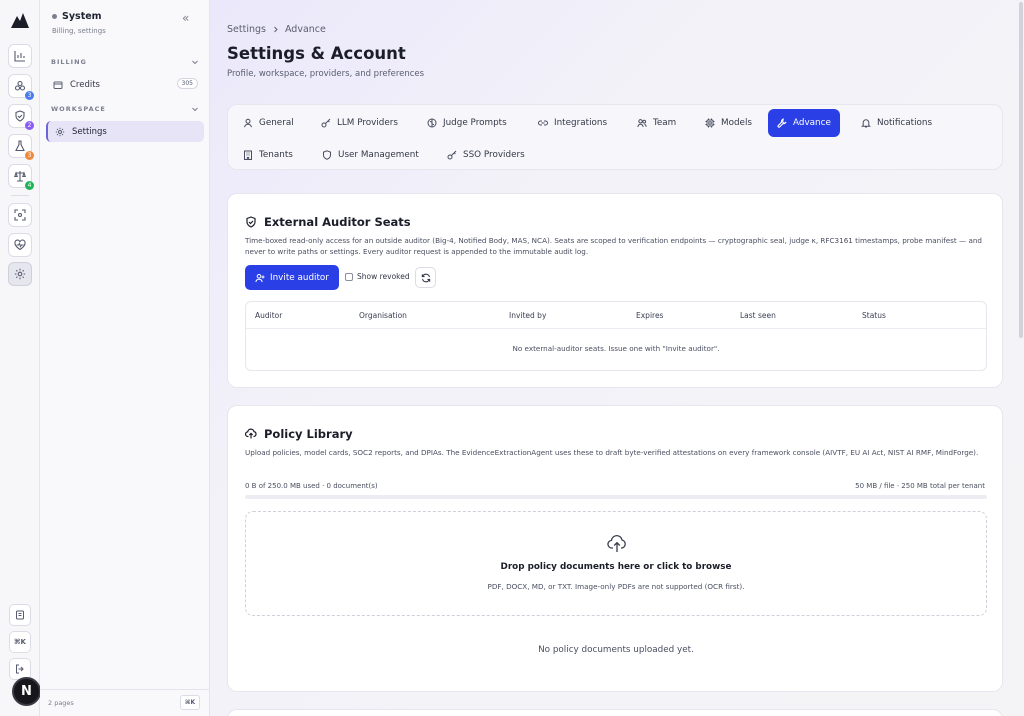 The image size is (1024, 716). What do you see at coordinates (268, 122) in the screenshot?
I see `tab-general: General` at bounding box center [268, 122].